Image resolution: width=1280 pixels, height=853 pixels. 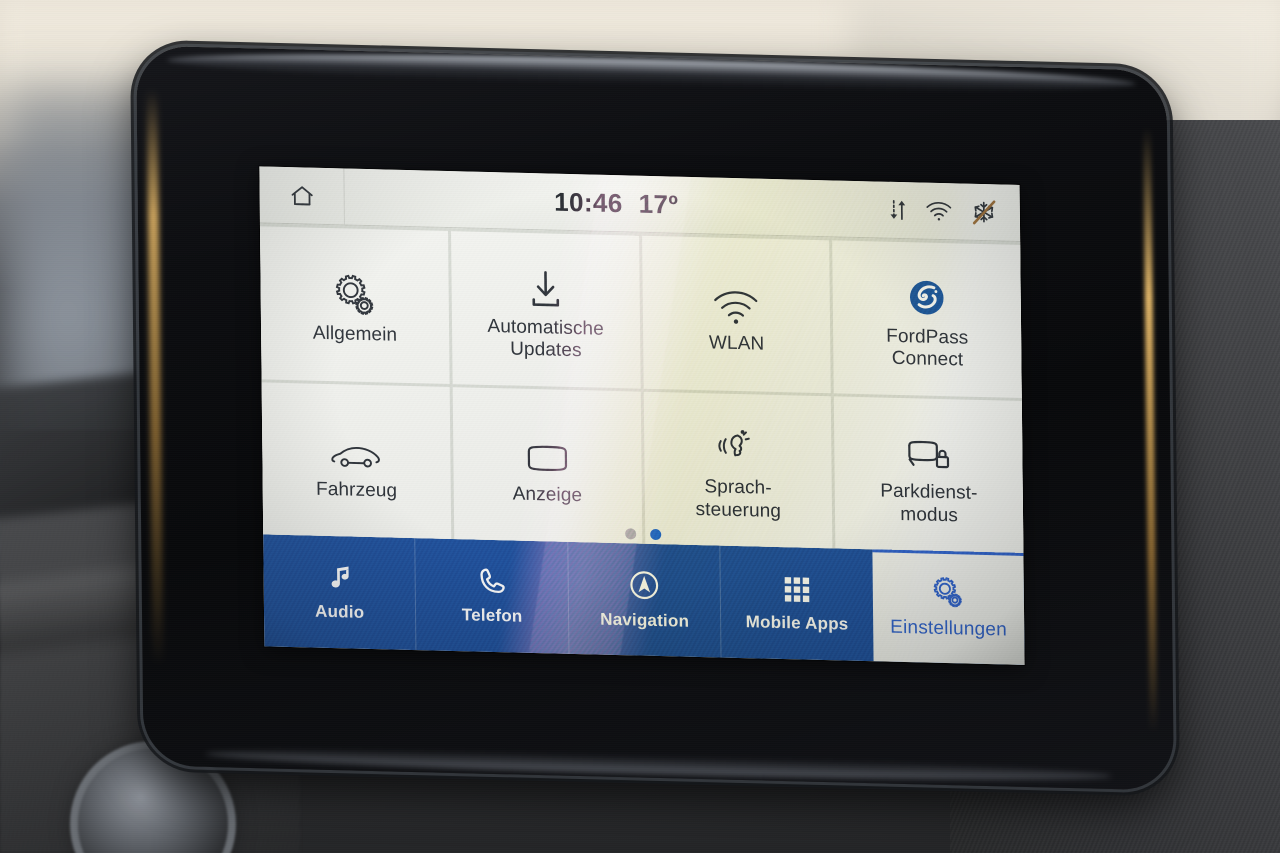 What do you see at coordinates (737, 444) in the screenshot?
I see `voice-control-icon` at bounding box center [737, 444].